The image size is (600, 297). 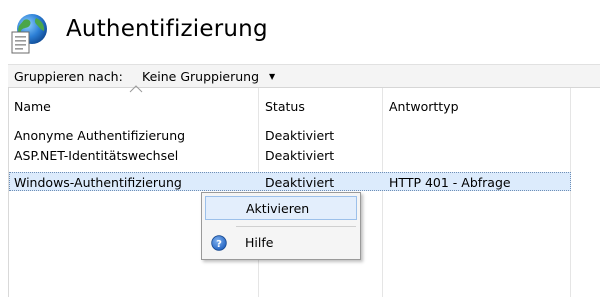 I want to click on menu-separator, so click(x=296, y=226).